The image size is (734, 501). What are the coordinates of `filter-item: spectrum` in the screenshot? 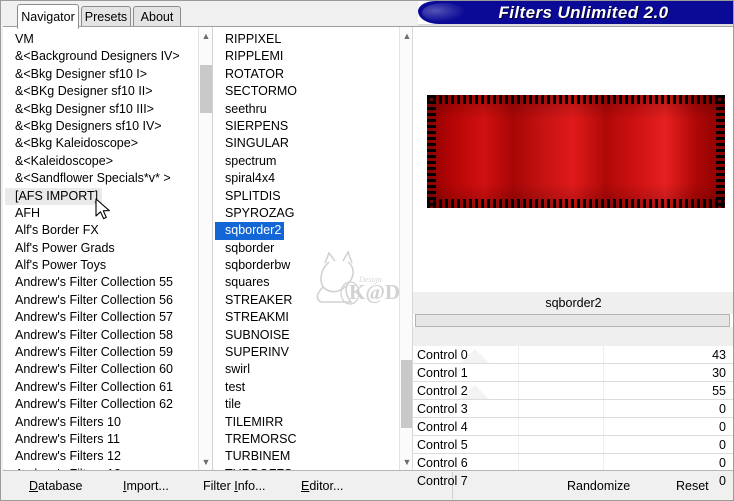 It's located at (313, 161).